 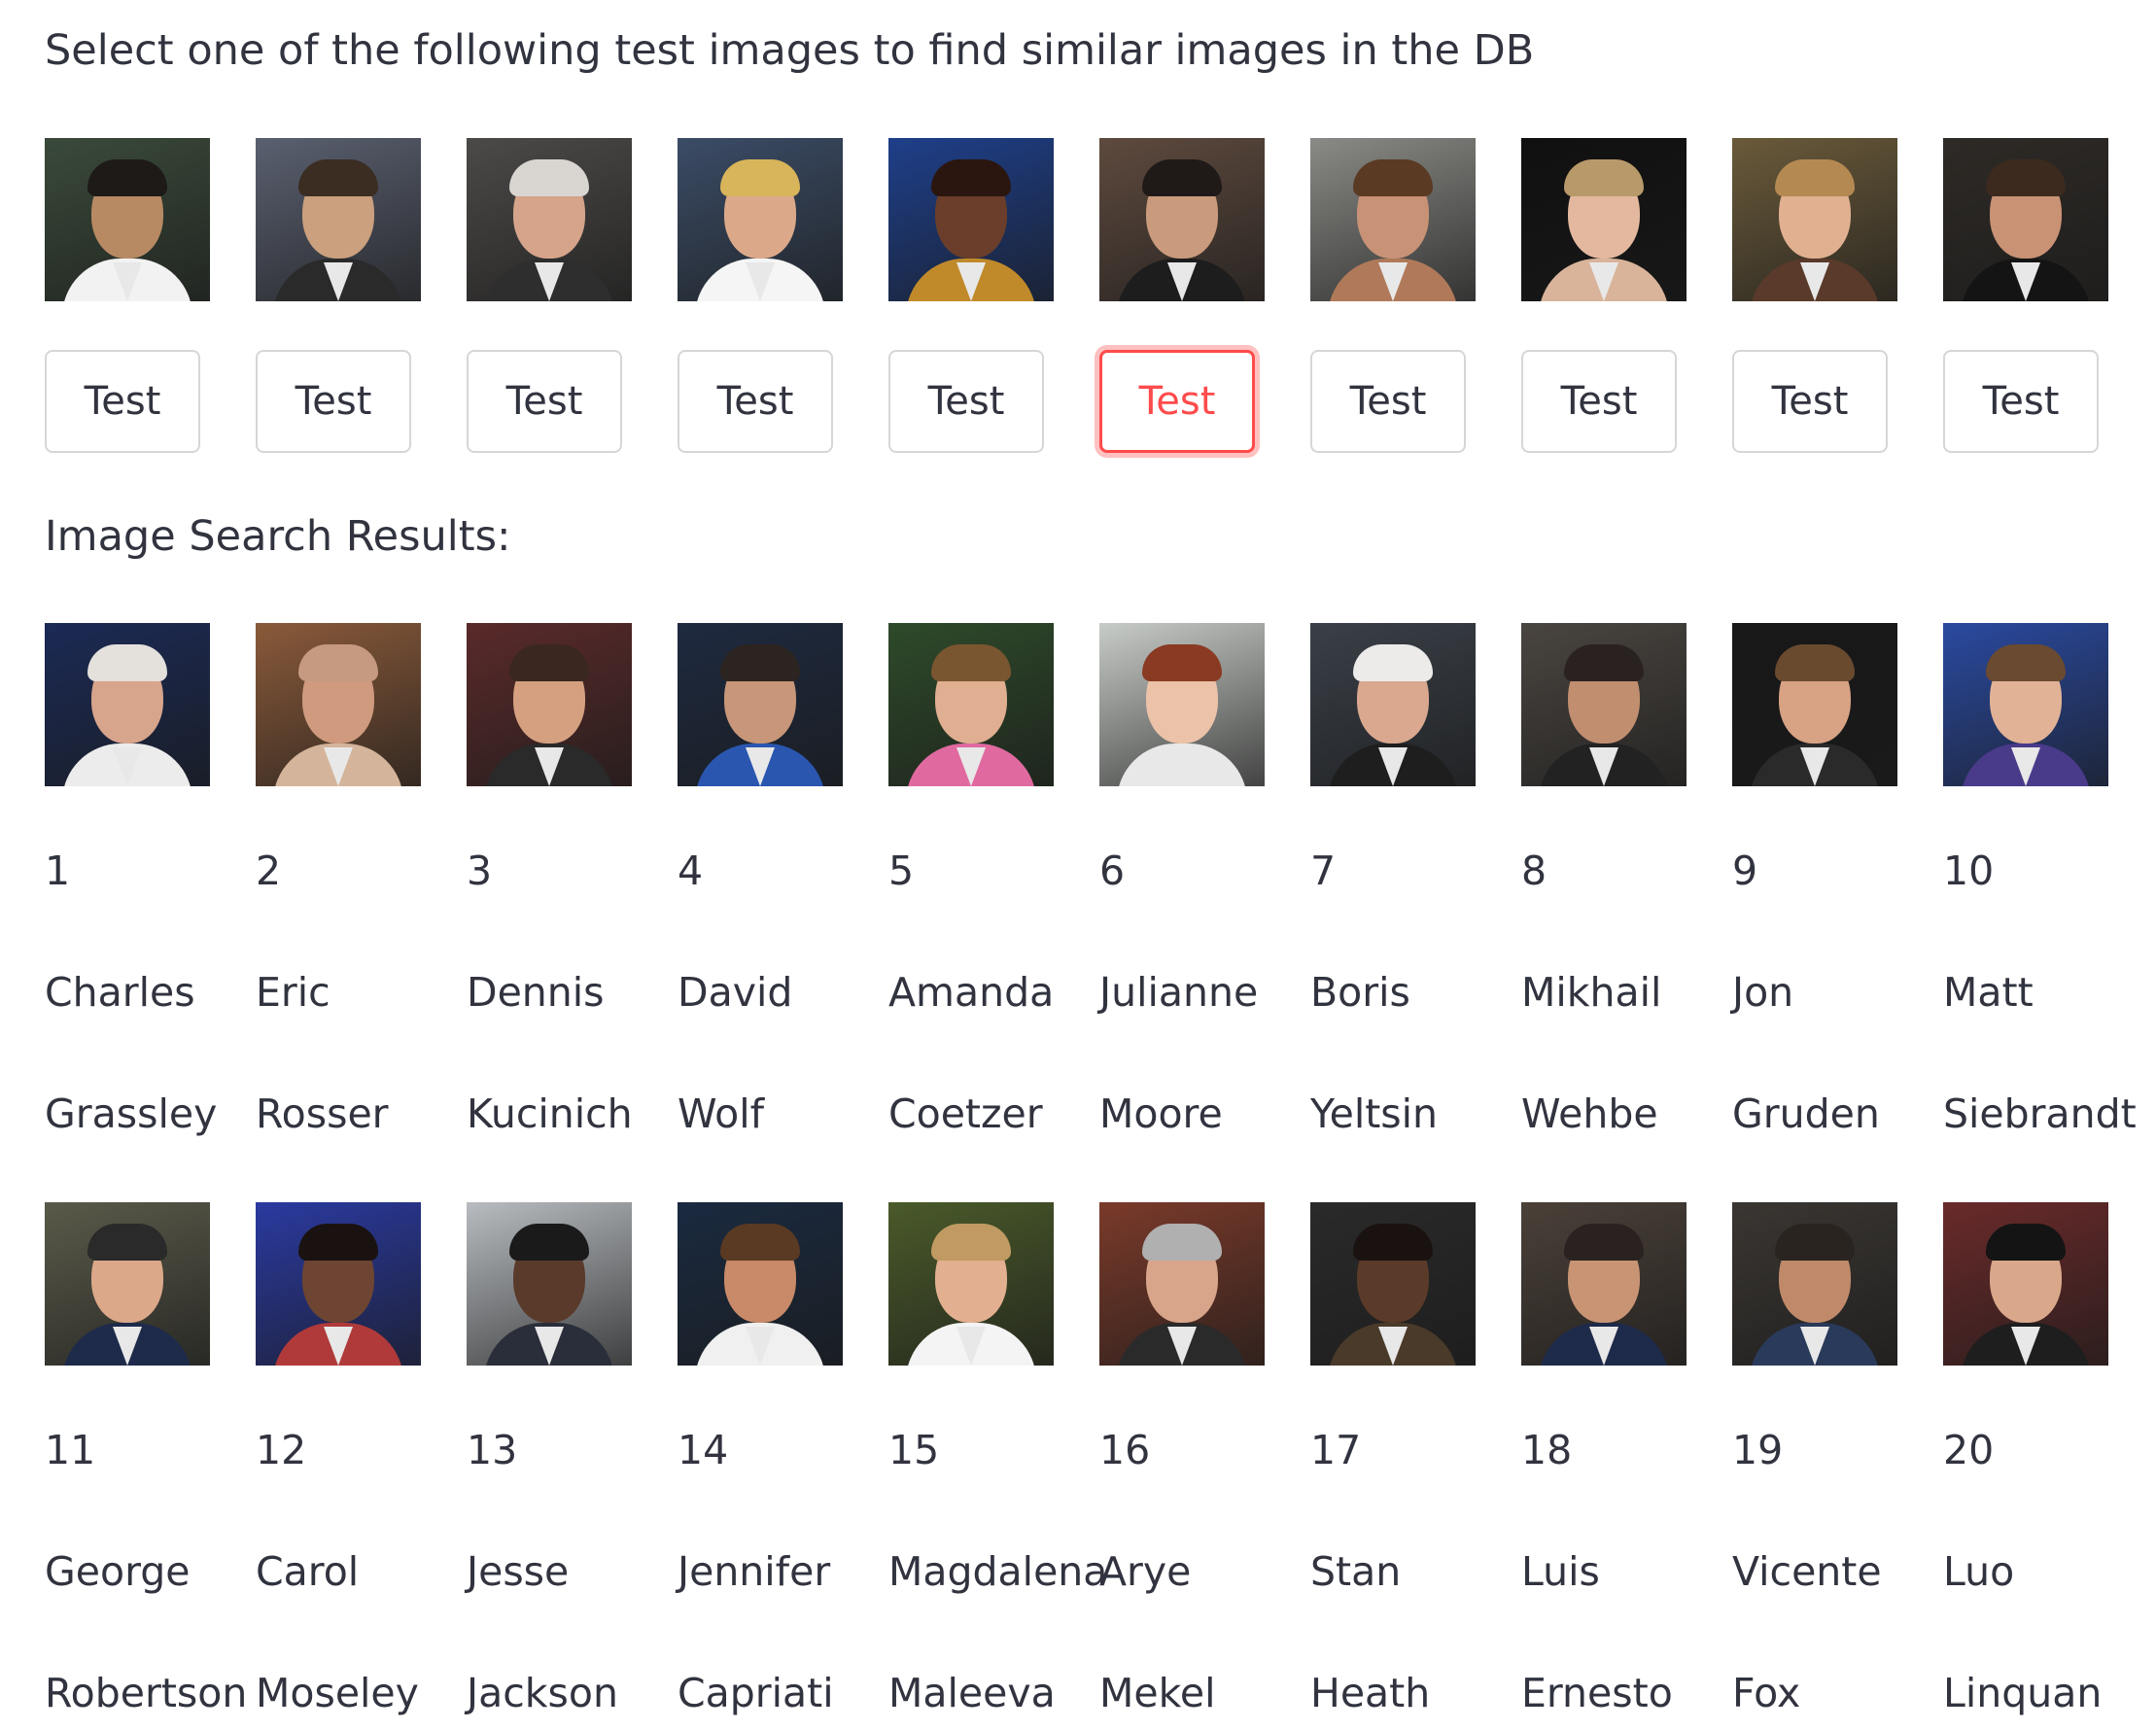 I want to click on result-first-name: Matt, so click(x=1988, y=993).